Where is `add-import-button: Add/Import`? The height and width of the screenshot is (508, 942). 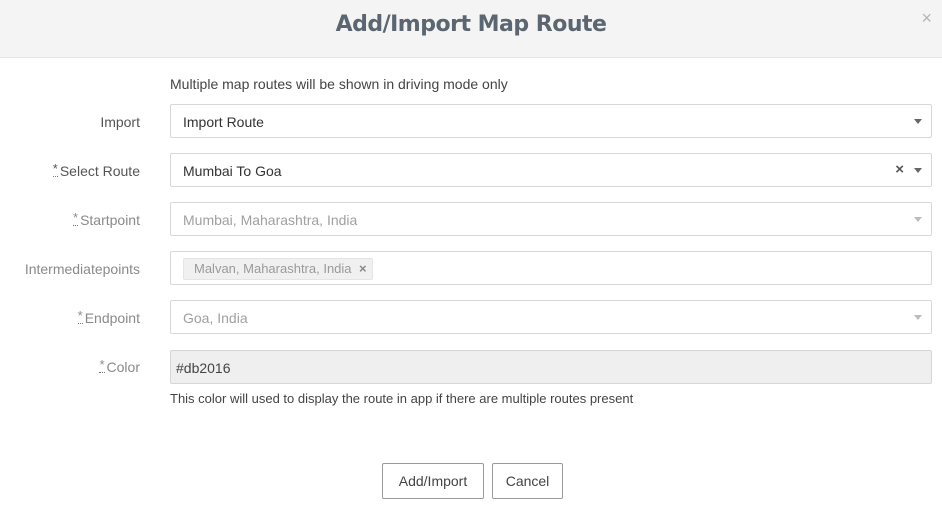
add-import-button: Add/Import is located at coordinates (433, 481).